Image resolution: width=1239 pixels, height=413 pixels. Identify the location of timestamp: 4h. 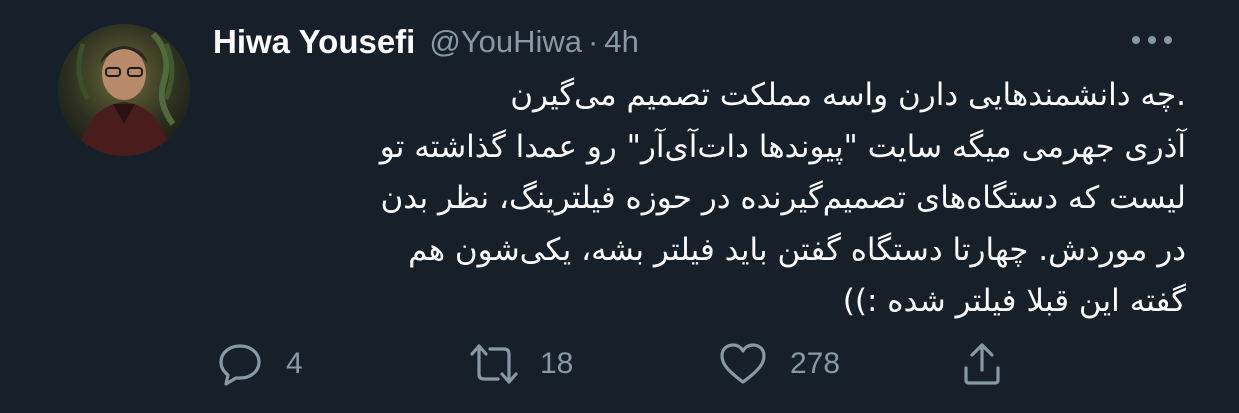
(621, 42).